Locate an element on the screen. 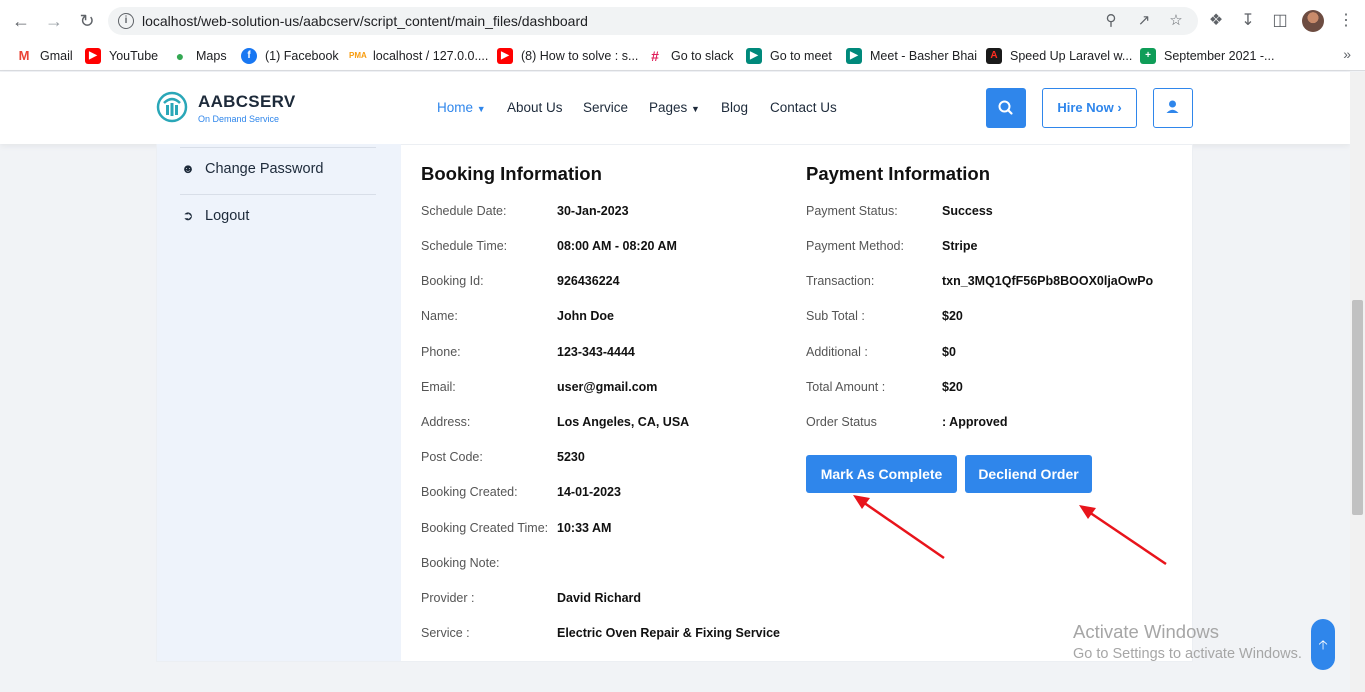  payment-value: Success is located at coordinates (967, 211).